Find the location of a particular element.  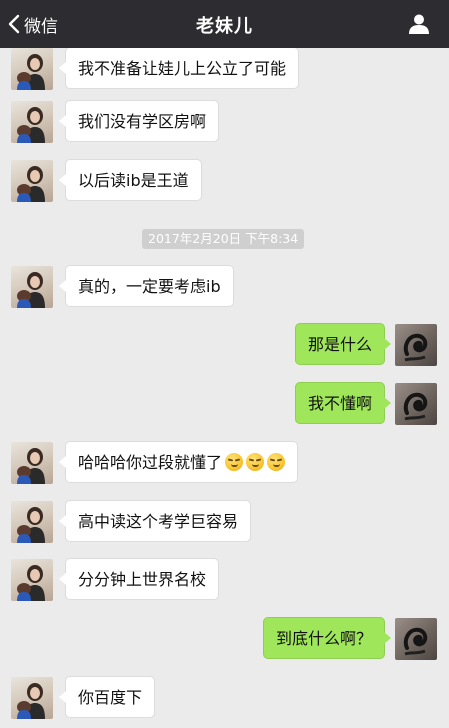

message-row: 我不懂啊 is located at coordinates (224, 404).